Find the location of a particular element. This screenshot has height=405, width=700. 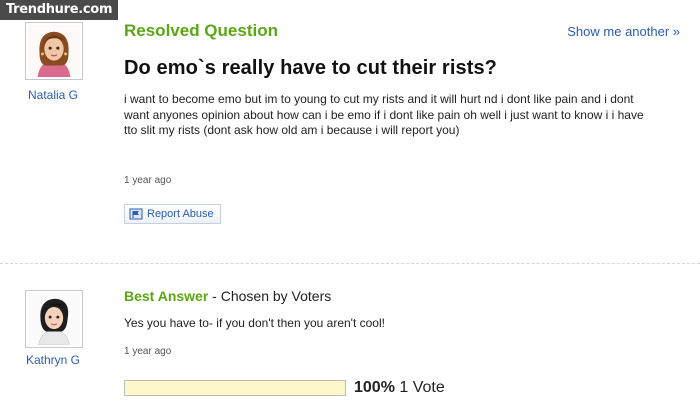

vote-percent: 100% is located at coordinates (374, 387).